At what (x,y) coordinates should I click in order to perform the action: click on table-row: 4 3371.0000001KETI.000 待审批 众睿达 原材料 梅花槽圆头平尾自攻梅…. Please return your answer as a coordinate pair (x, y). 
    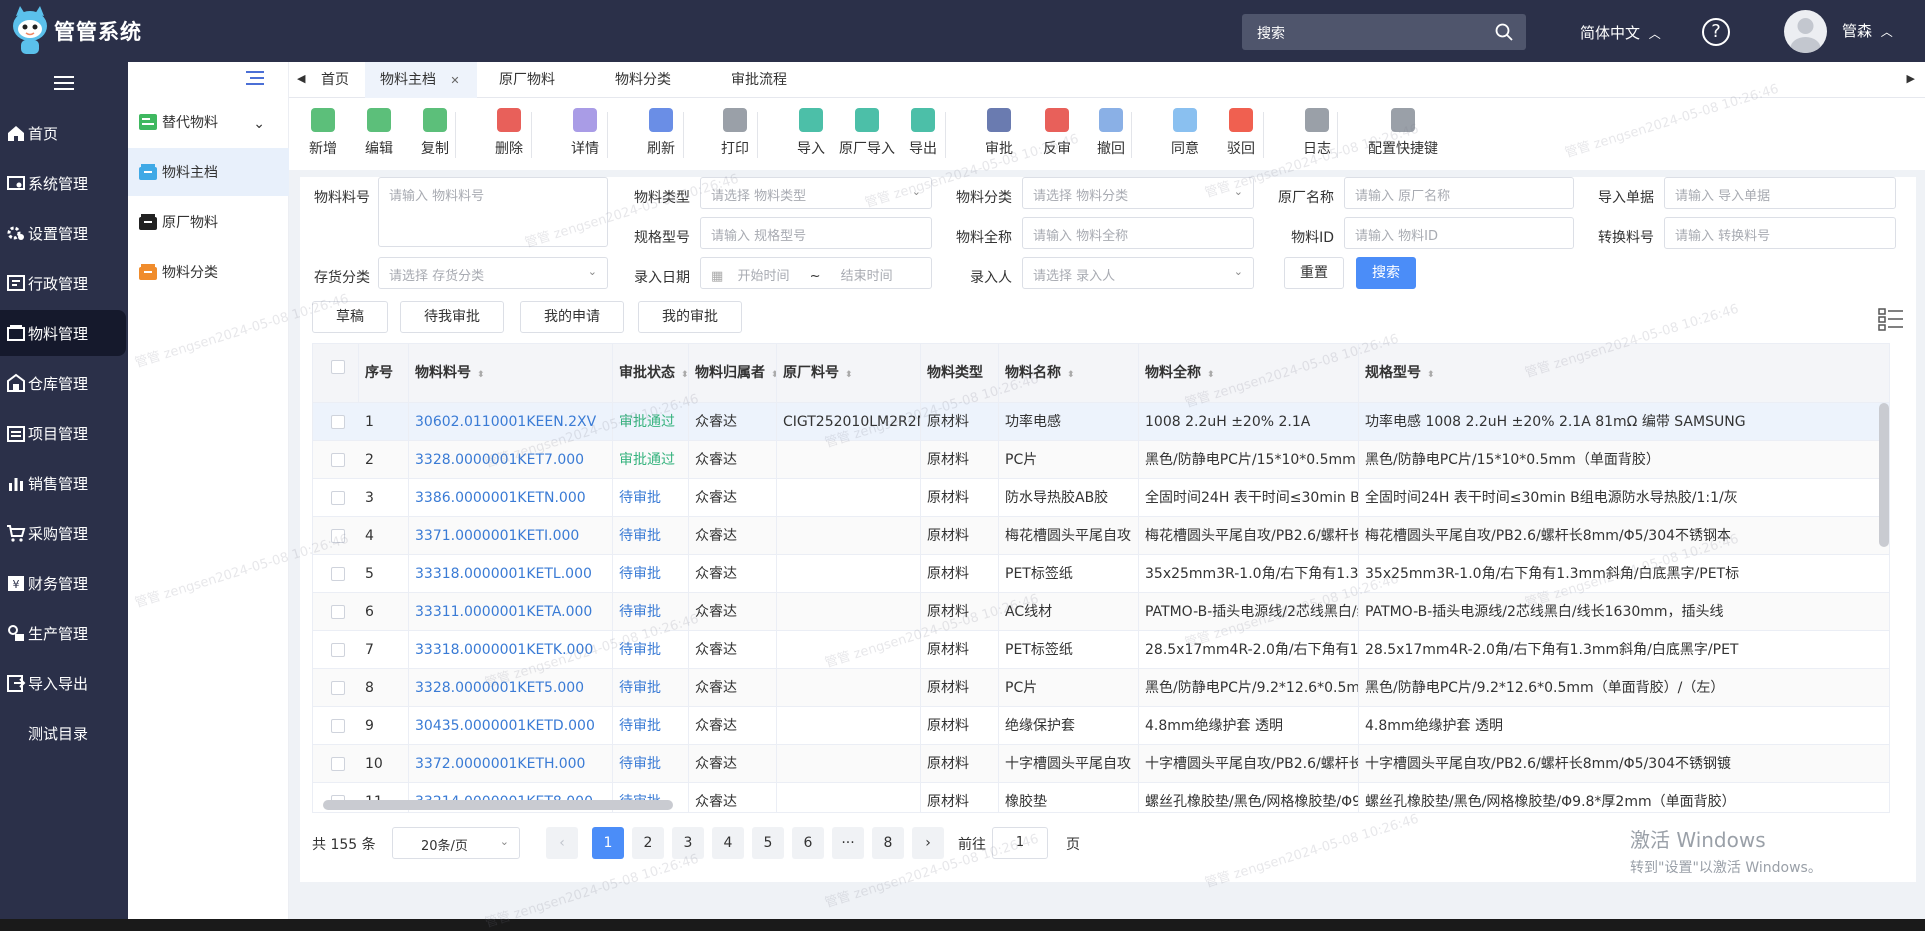
    Looking at the image, I should click on (1101, 536).